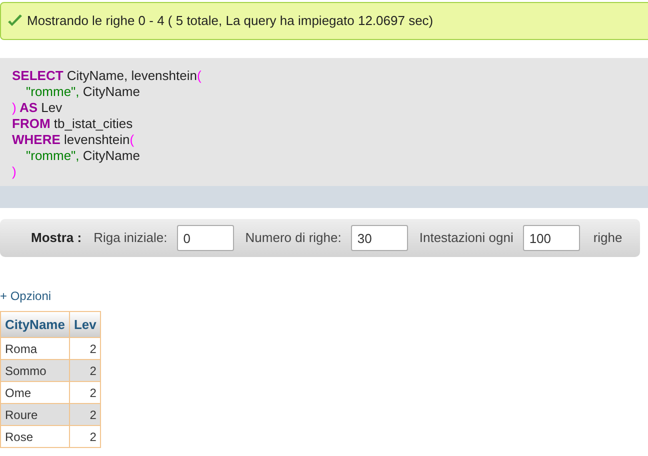 The height and width of the screenshot is (456, 648). What do you see at coordinates (85, 437) in the screenshot?
I see `table-cell: 2` at bounding box center [85, 437].